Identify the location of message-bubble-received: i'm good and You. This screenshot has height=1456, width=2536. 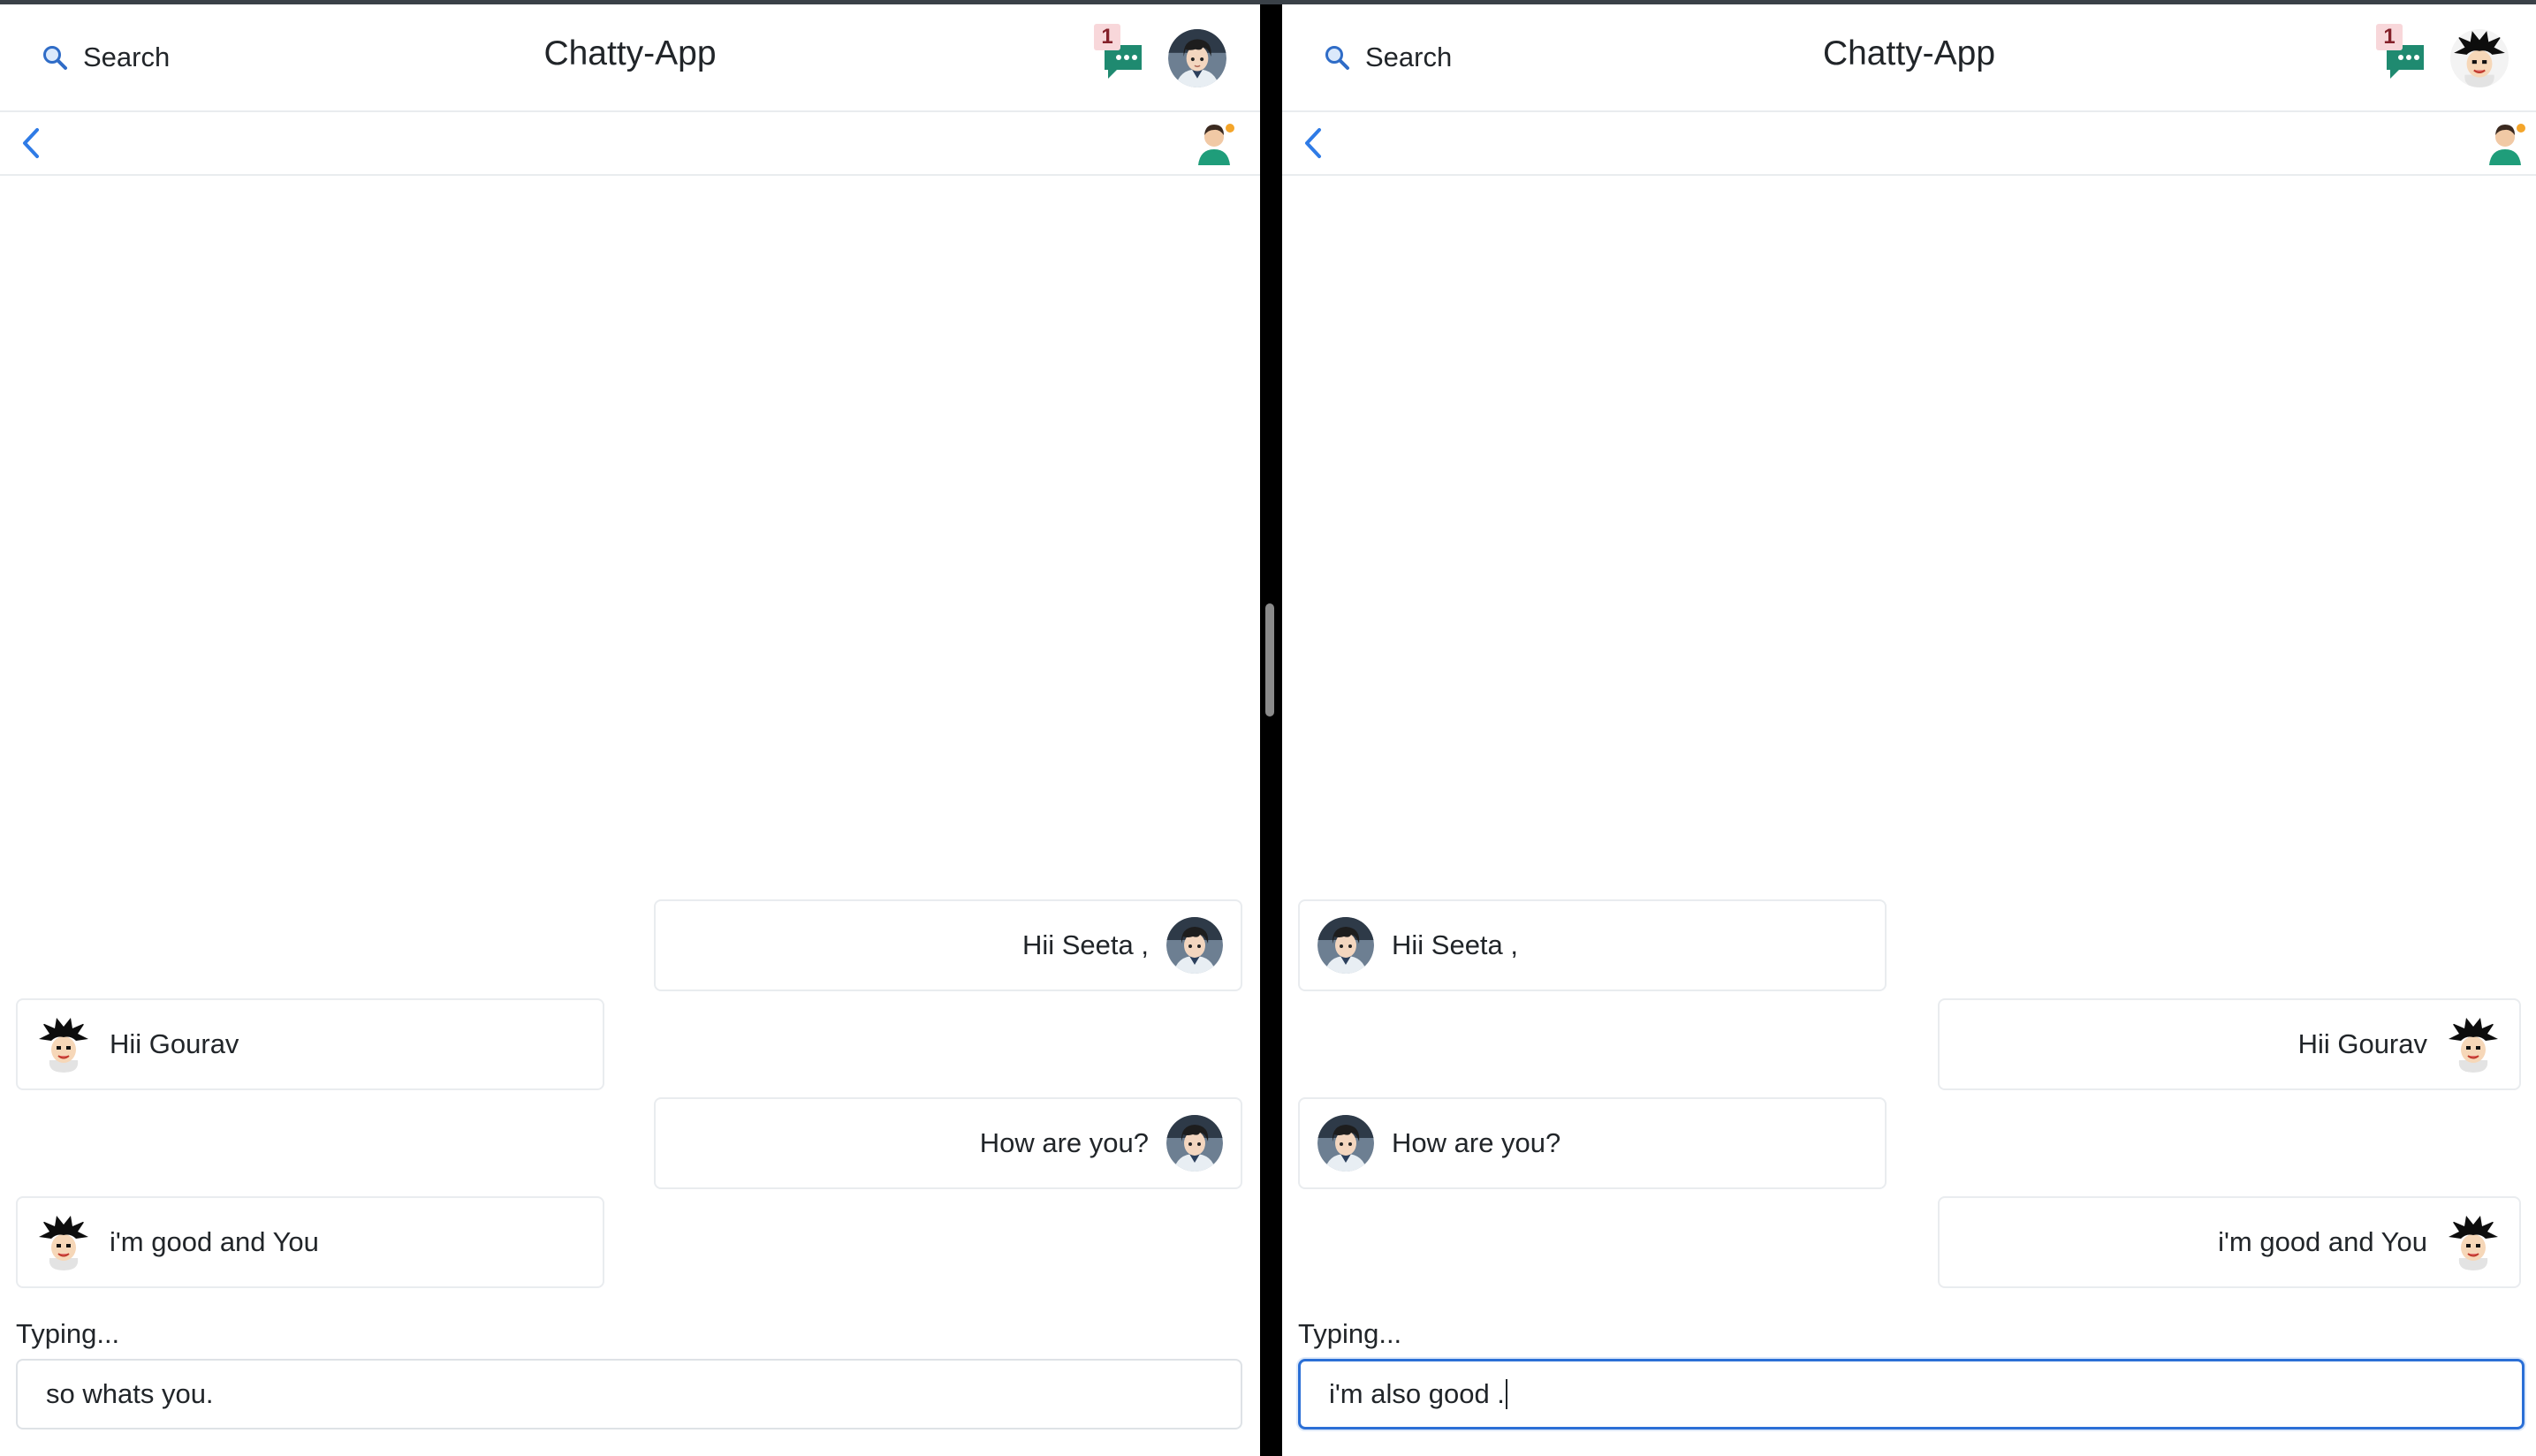
(310, 1242).